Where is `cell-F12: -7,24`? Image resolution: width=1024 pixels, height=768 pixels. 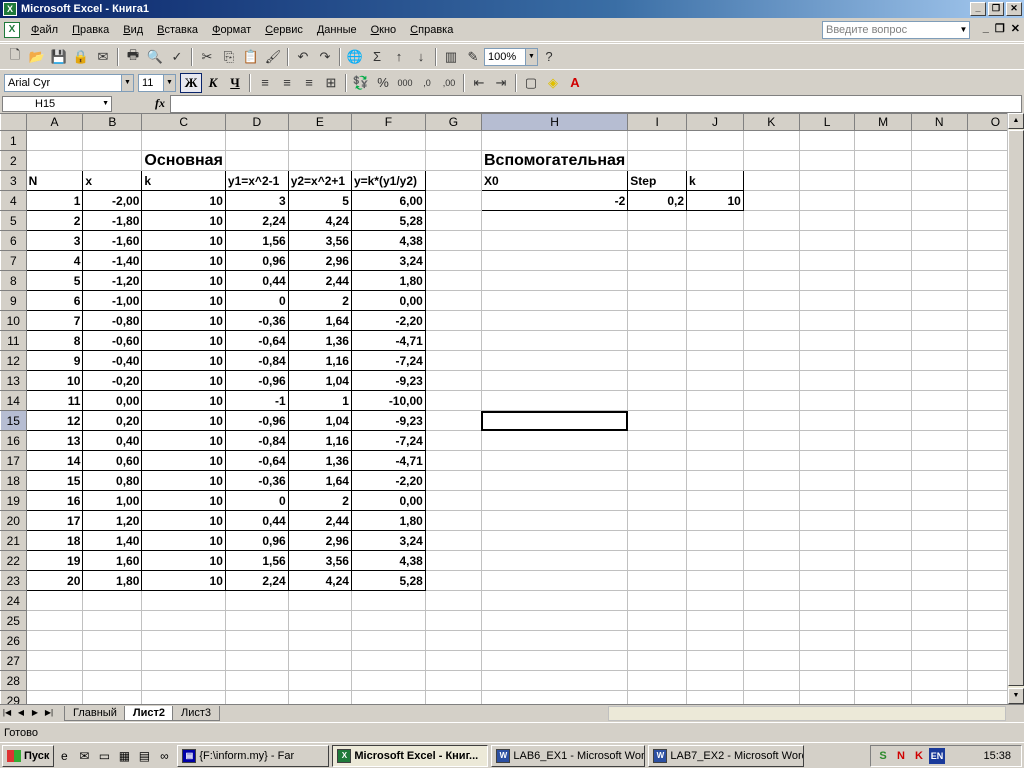
cell-F12: -7,24 is located at coordinates (388, 360).